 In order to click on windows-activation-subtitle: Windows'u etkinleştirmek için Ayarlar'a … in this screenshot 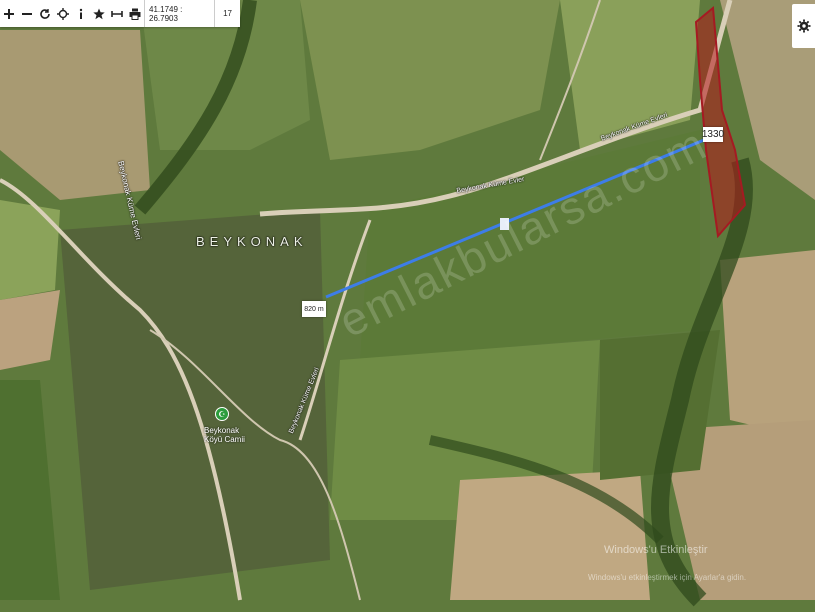, I will do `click(667, 577)`.